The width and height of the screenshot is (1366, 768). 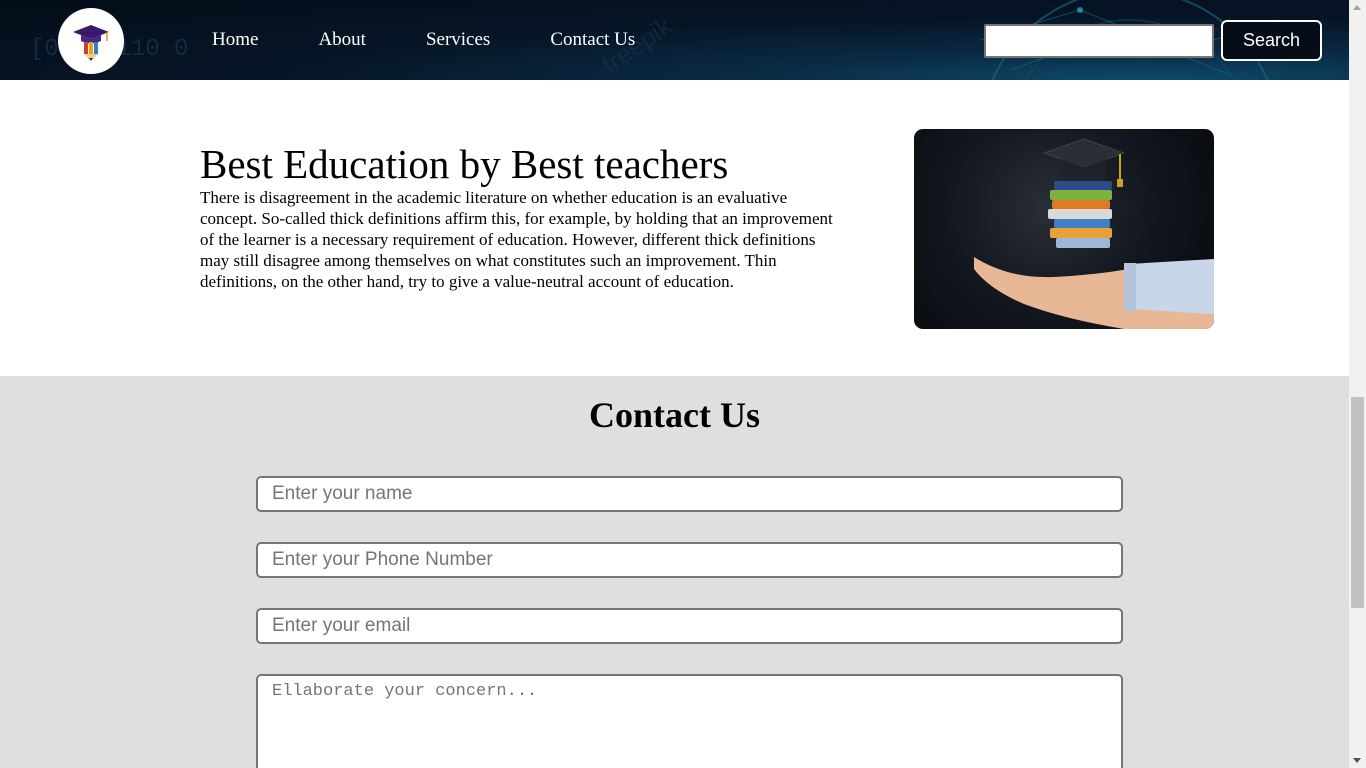 I want to click on nav-link-home: Home, so click(x=235, y=40).